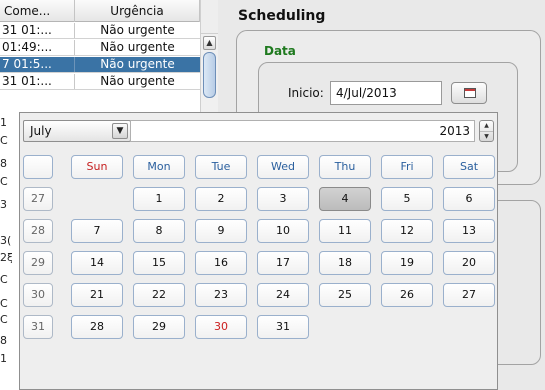 This screenshot has height=390, width=545. What do you see at coordinates (38, 263) in the screenshot?
I see `week-number: 29` at bounding box center [38, 263].